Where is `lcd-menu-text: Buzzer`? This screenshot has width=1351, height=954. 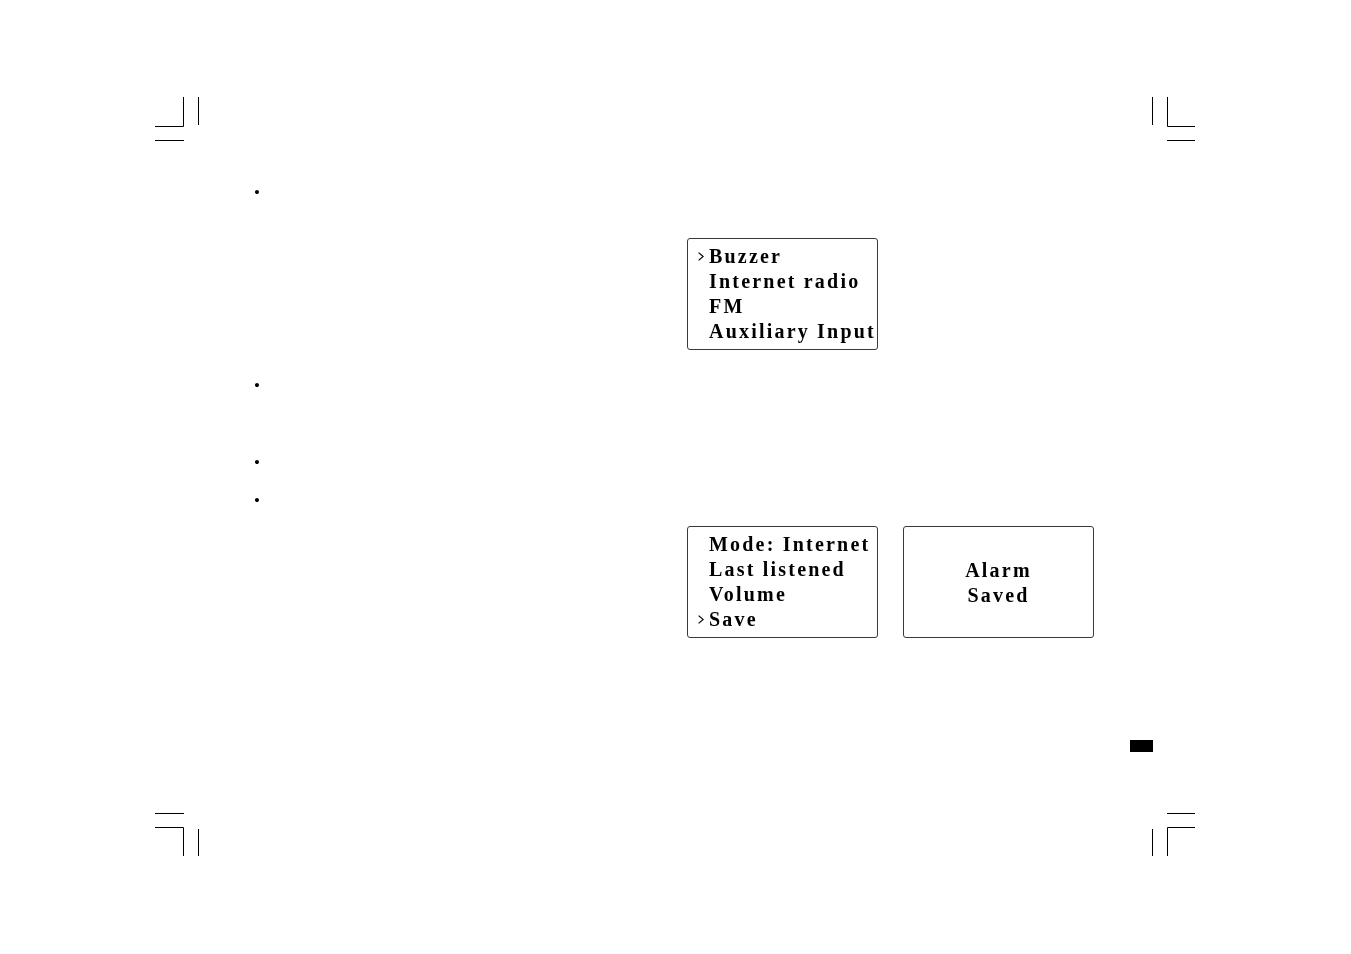
lcd-menu-text: Buzzer is located at coordinates (746, 256).